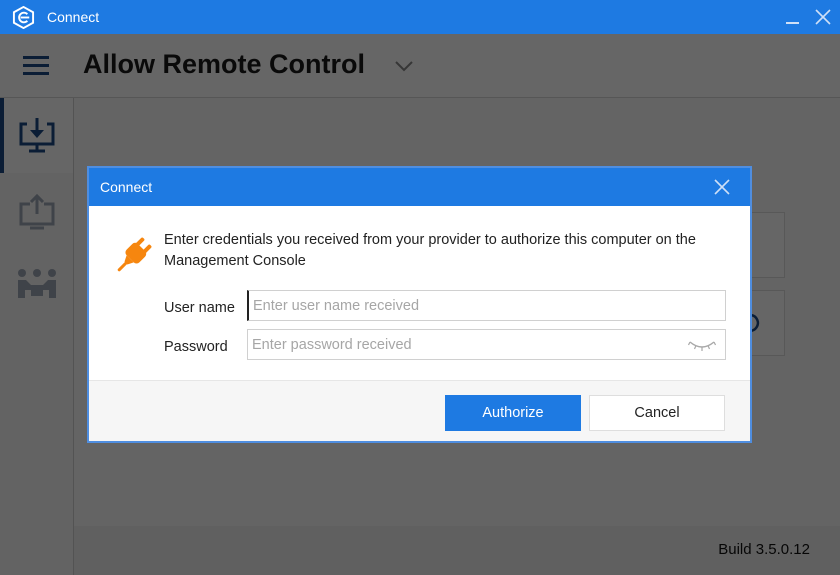  Describe the element at coordinates (419, 187) in the screenshot. I see `dialog-titlebar: Connect` at that location.